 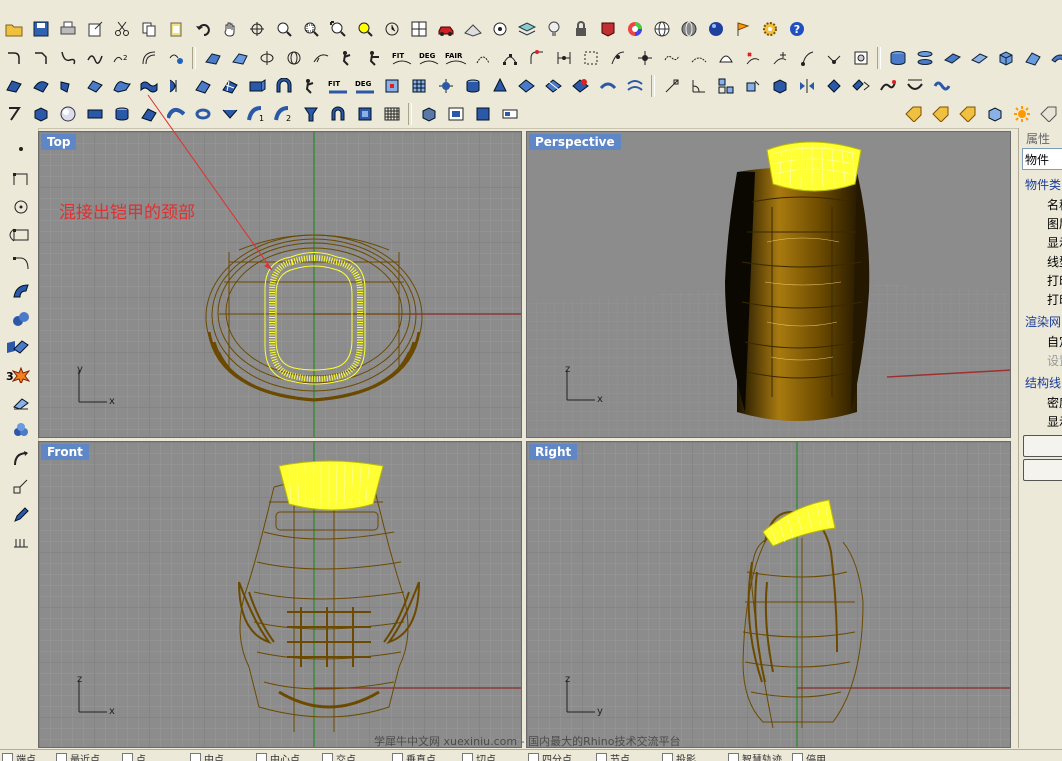 I want to click on insert-knot-icon, so click(x=537, y=58).